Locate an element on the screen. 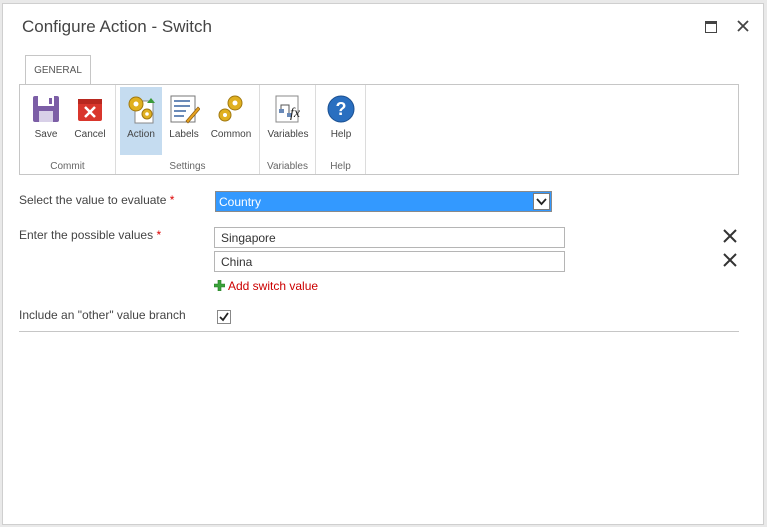 Image resolution: width=767 pixels, height=527 pixels. checkmark-icon is located at coordinates (224, 317).